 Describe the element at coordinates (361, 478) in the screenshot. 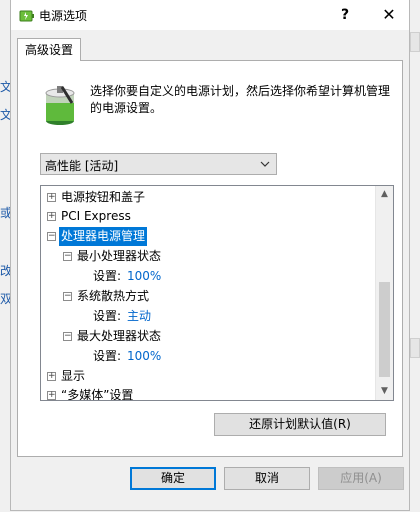

I see `apply-button: 应用(A)` at that location.